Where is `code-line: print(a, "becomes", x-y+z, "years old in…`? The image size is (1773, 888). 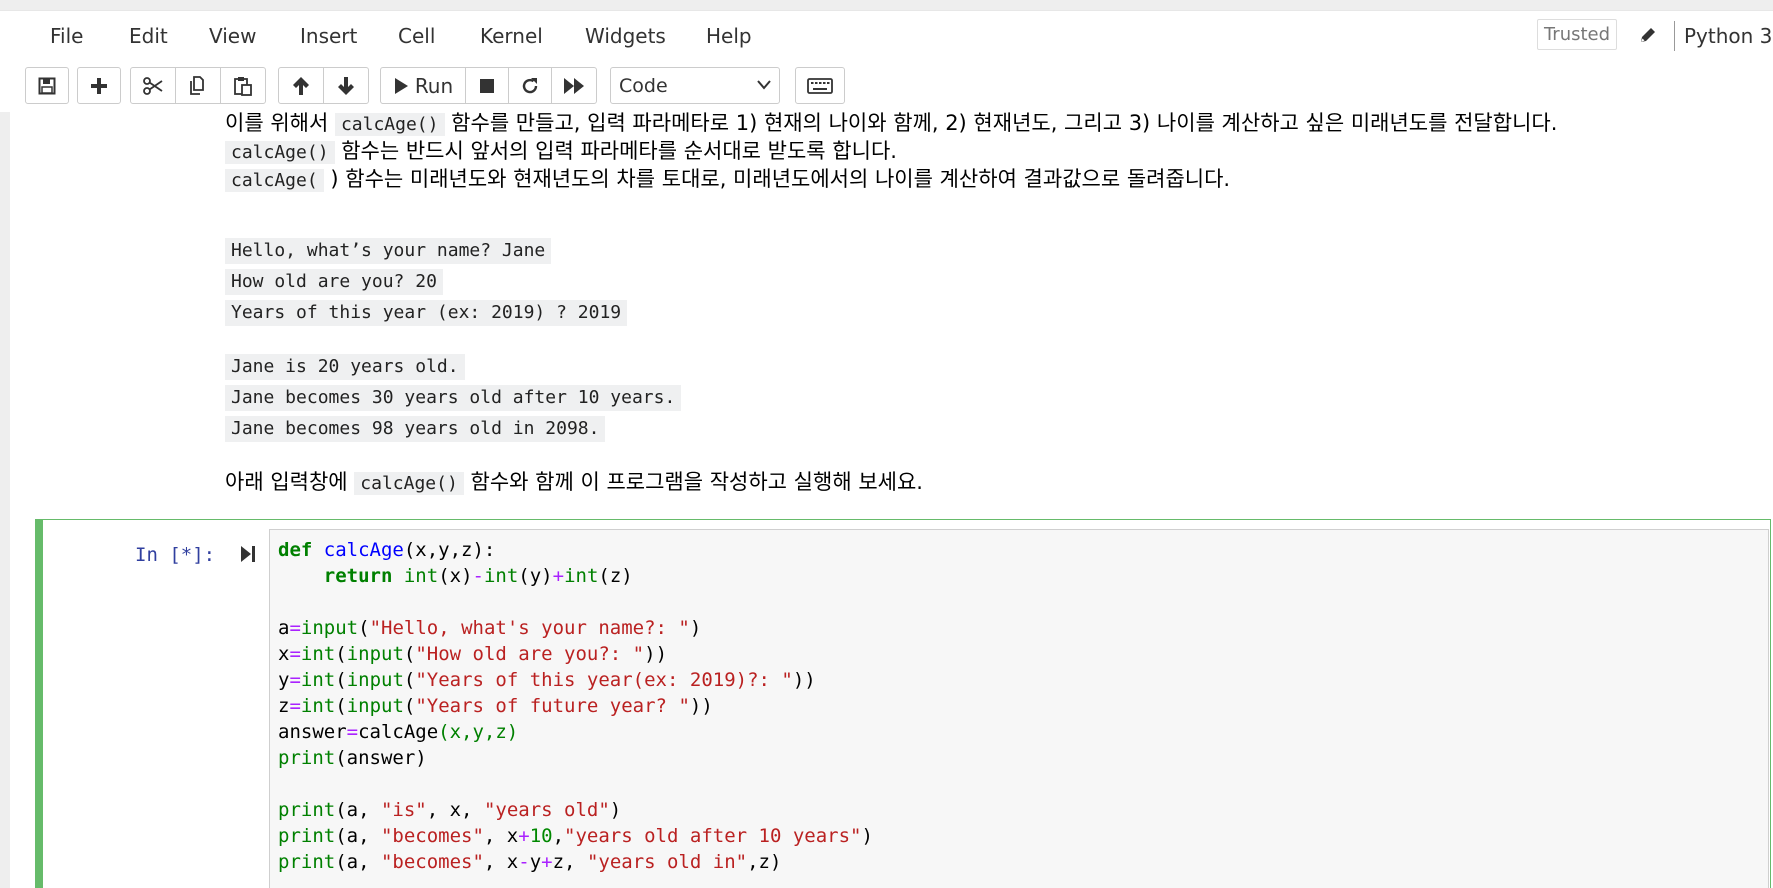
code-line: print(a, "becomes", x-y+z, "years old in… is located at coordinates (530, 862).